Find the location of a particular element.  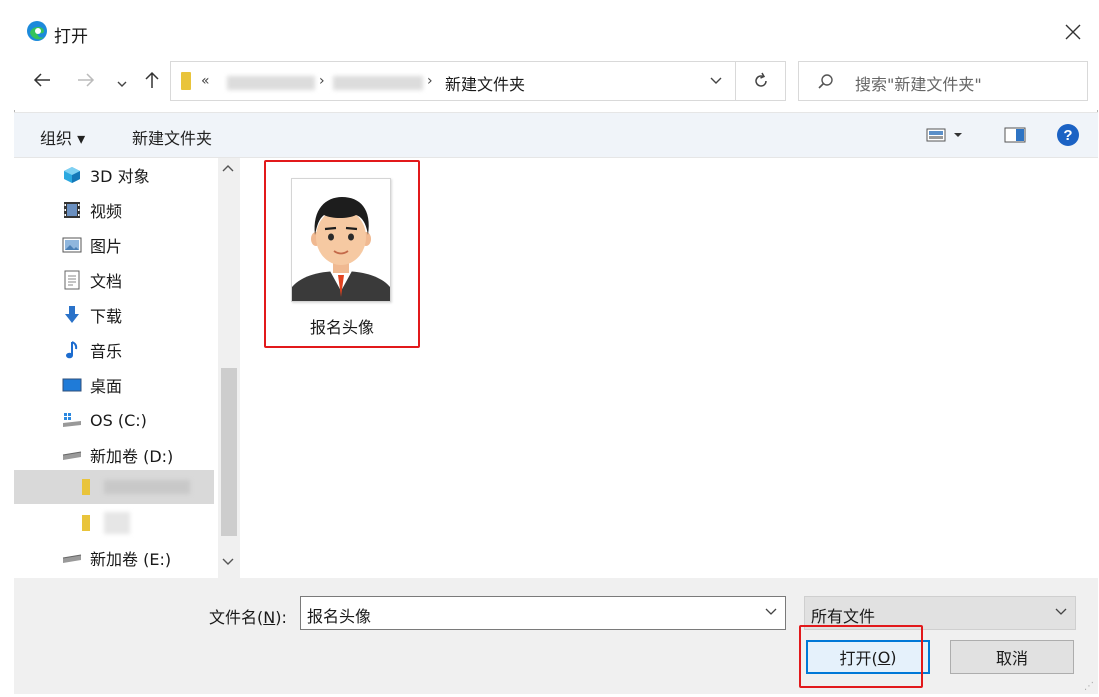

new-folder-button: 新建文件夹 is located at coordinates (172, 137).